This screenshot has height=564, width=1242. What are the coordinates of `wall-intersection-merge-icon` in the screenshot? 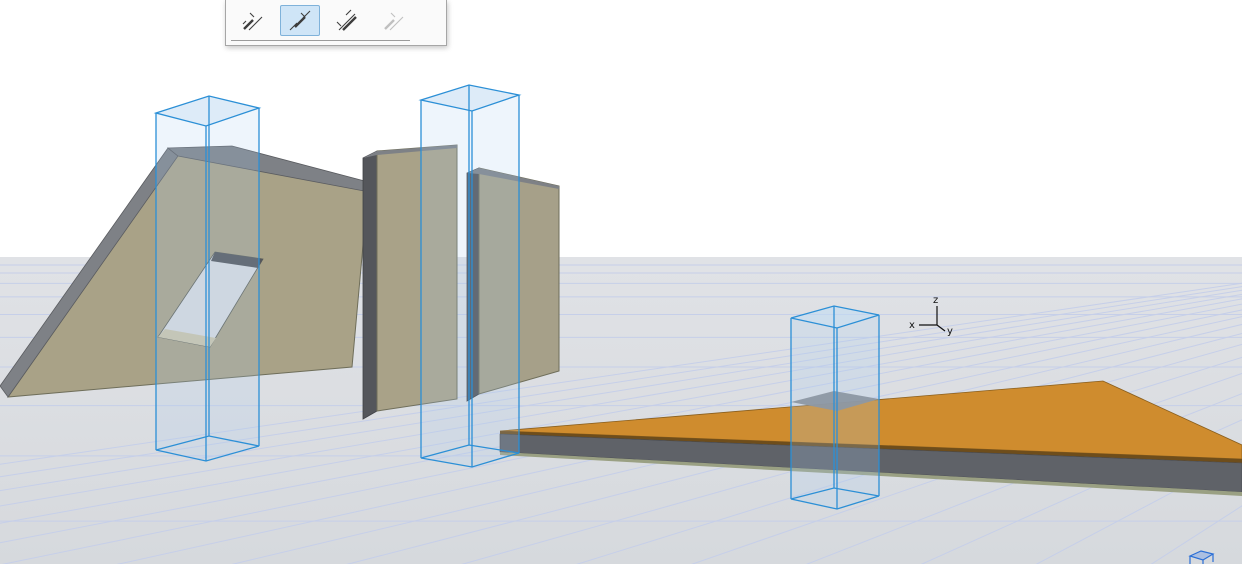 It's located at (347, 21).